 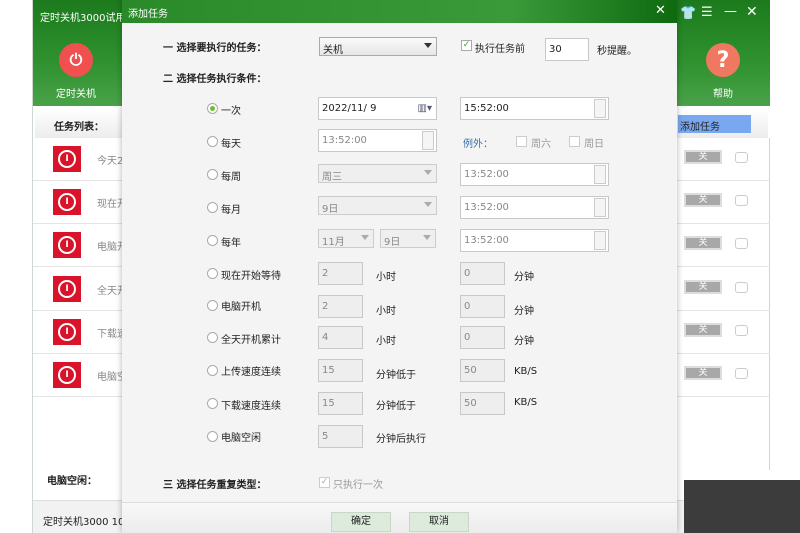 What do you see at coordinates (399, 11) in the screenshot?
I see `dialog-titlebar: 添加任务 ✕` at bounding box center [399, 11].